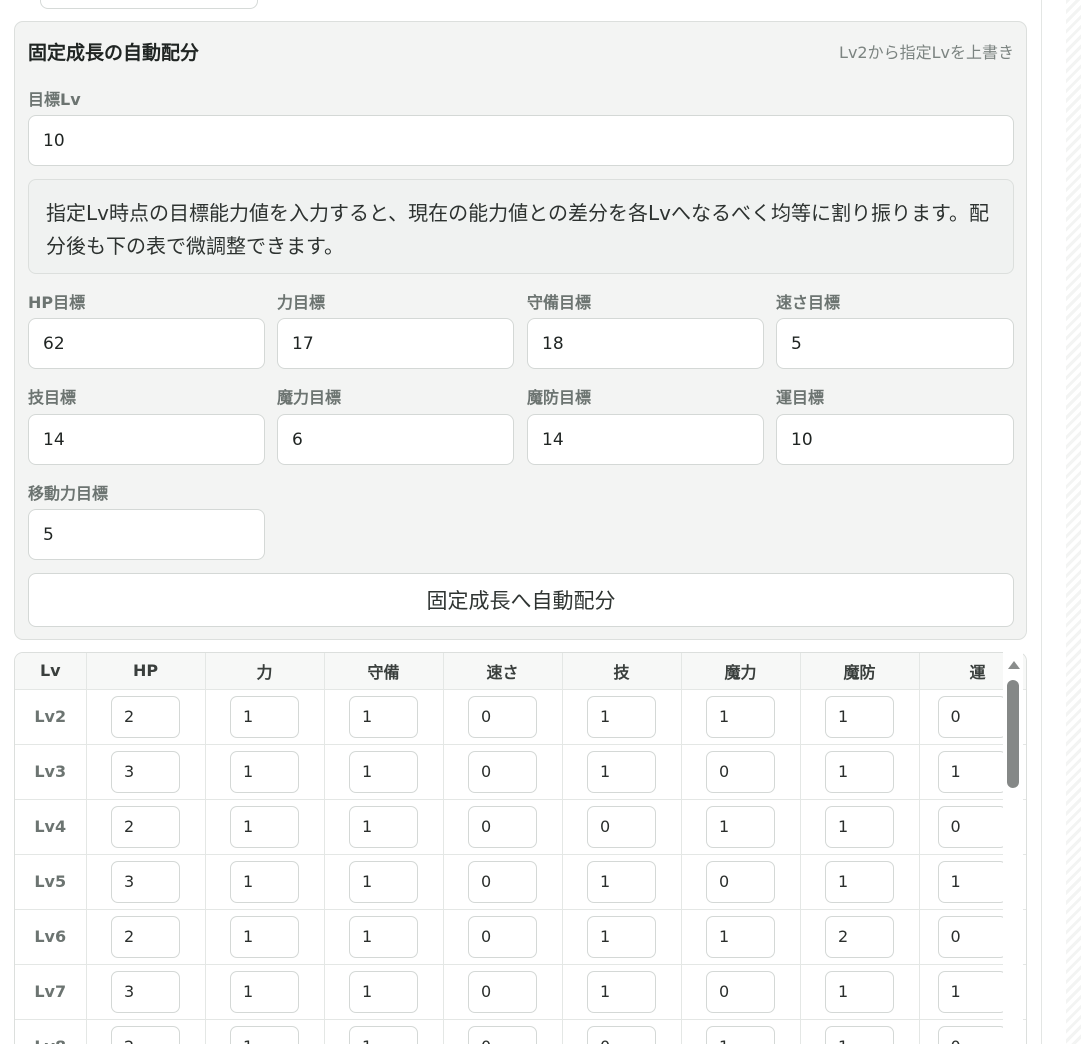 The width and height of the screenshot is (1081, 1044). Describe the element at coordinates (808, 302) in the screenshot. I see `spd-target-label: 速さ目標` at that location.